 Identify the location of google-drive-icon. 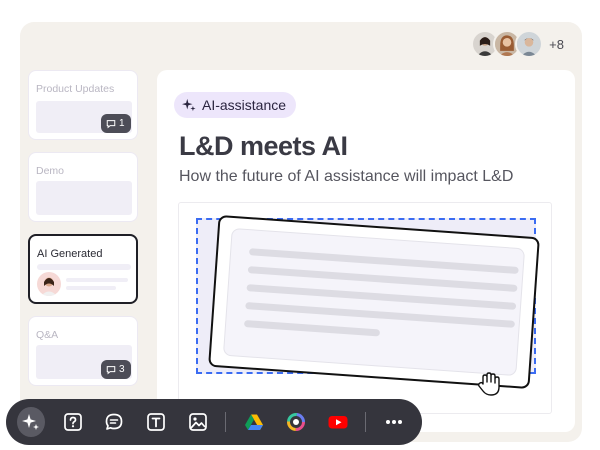
(254, 422).